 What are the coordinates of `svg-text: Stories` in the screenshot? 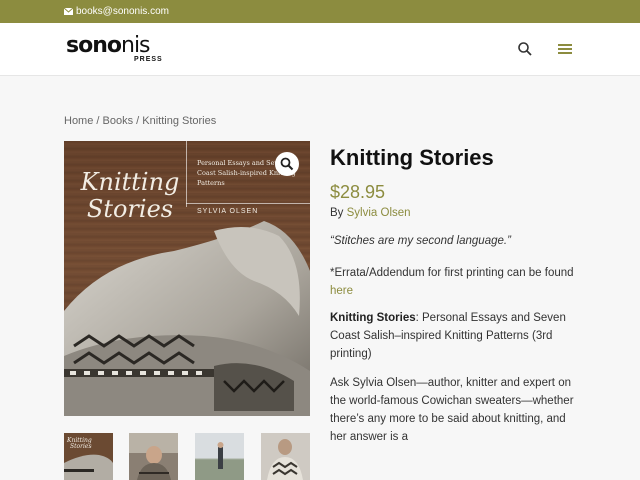 It's located at (81, 446).